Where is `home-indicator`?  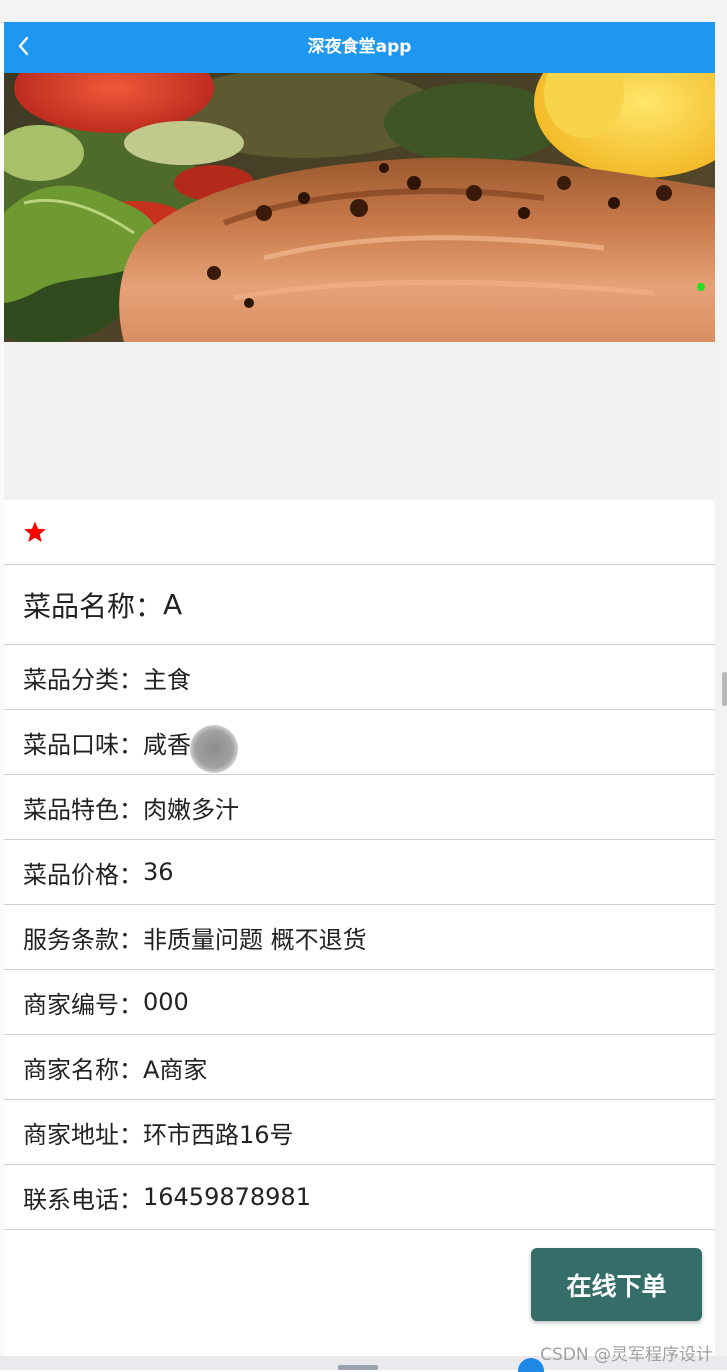
home-indicator is located at coordinates (358, 1367).